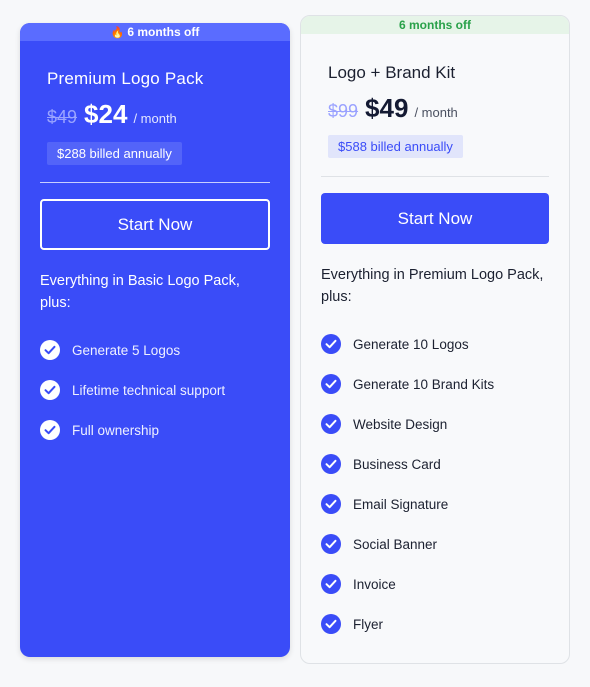 The image size is (590, 687). What do you see at coordinates (407, 624) in the screenshot?
I see `feature-item: Flyer` at bounding box center [407, 624].